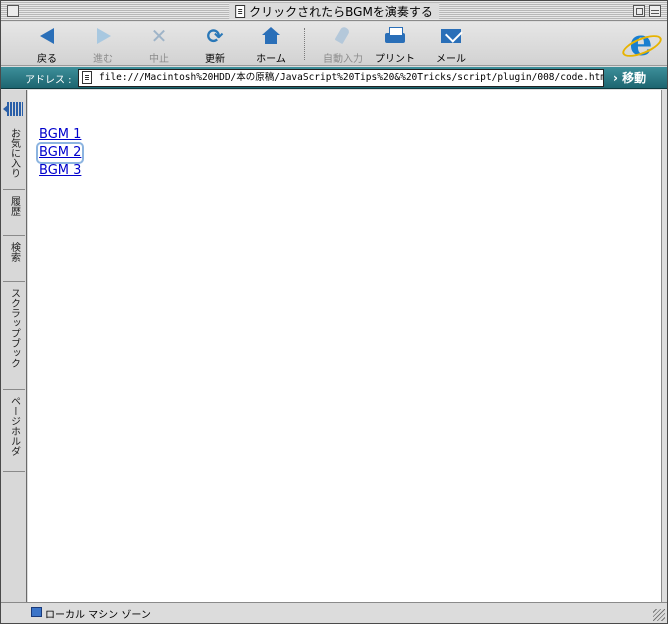 Image resolution: width=668 pixels, height=624 pixels. What do you see at coordinates (271, 59) in the screenshot?
I see `home-label: ホーム` at bounding box center [271, 59].